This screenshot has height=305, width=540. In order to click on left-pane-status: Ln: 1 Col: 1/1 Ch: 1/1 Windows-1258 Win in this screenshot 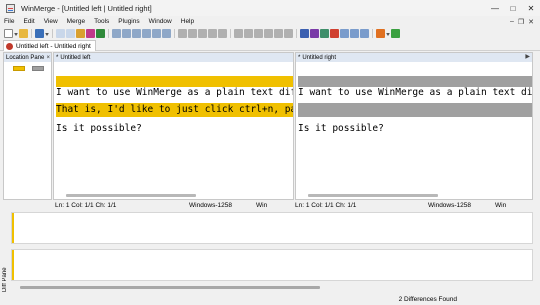, I will do `click(173, 205)`.